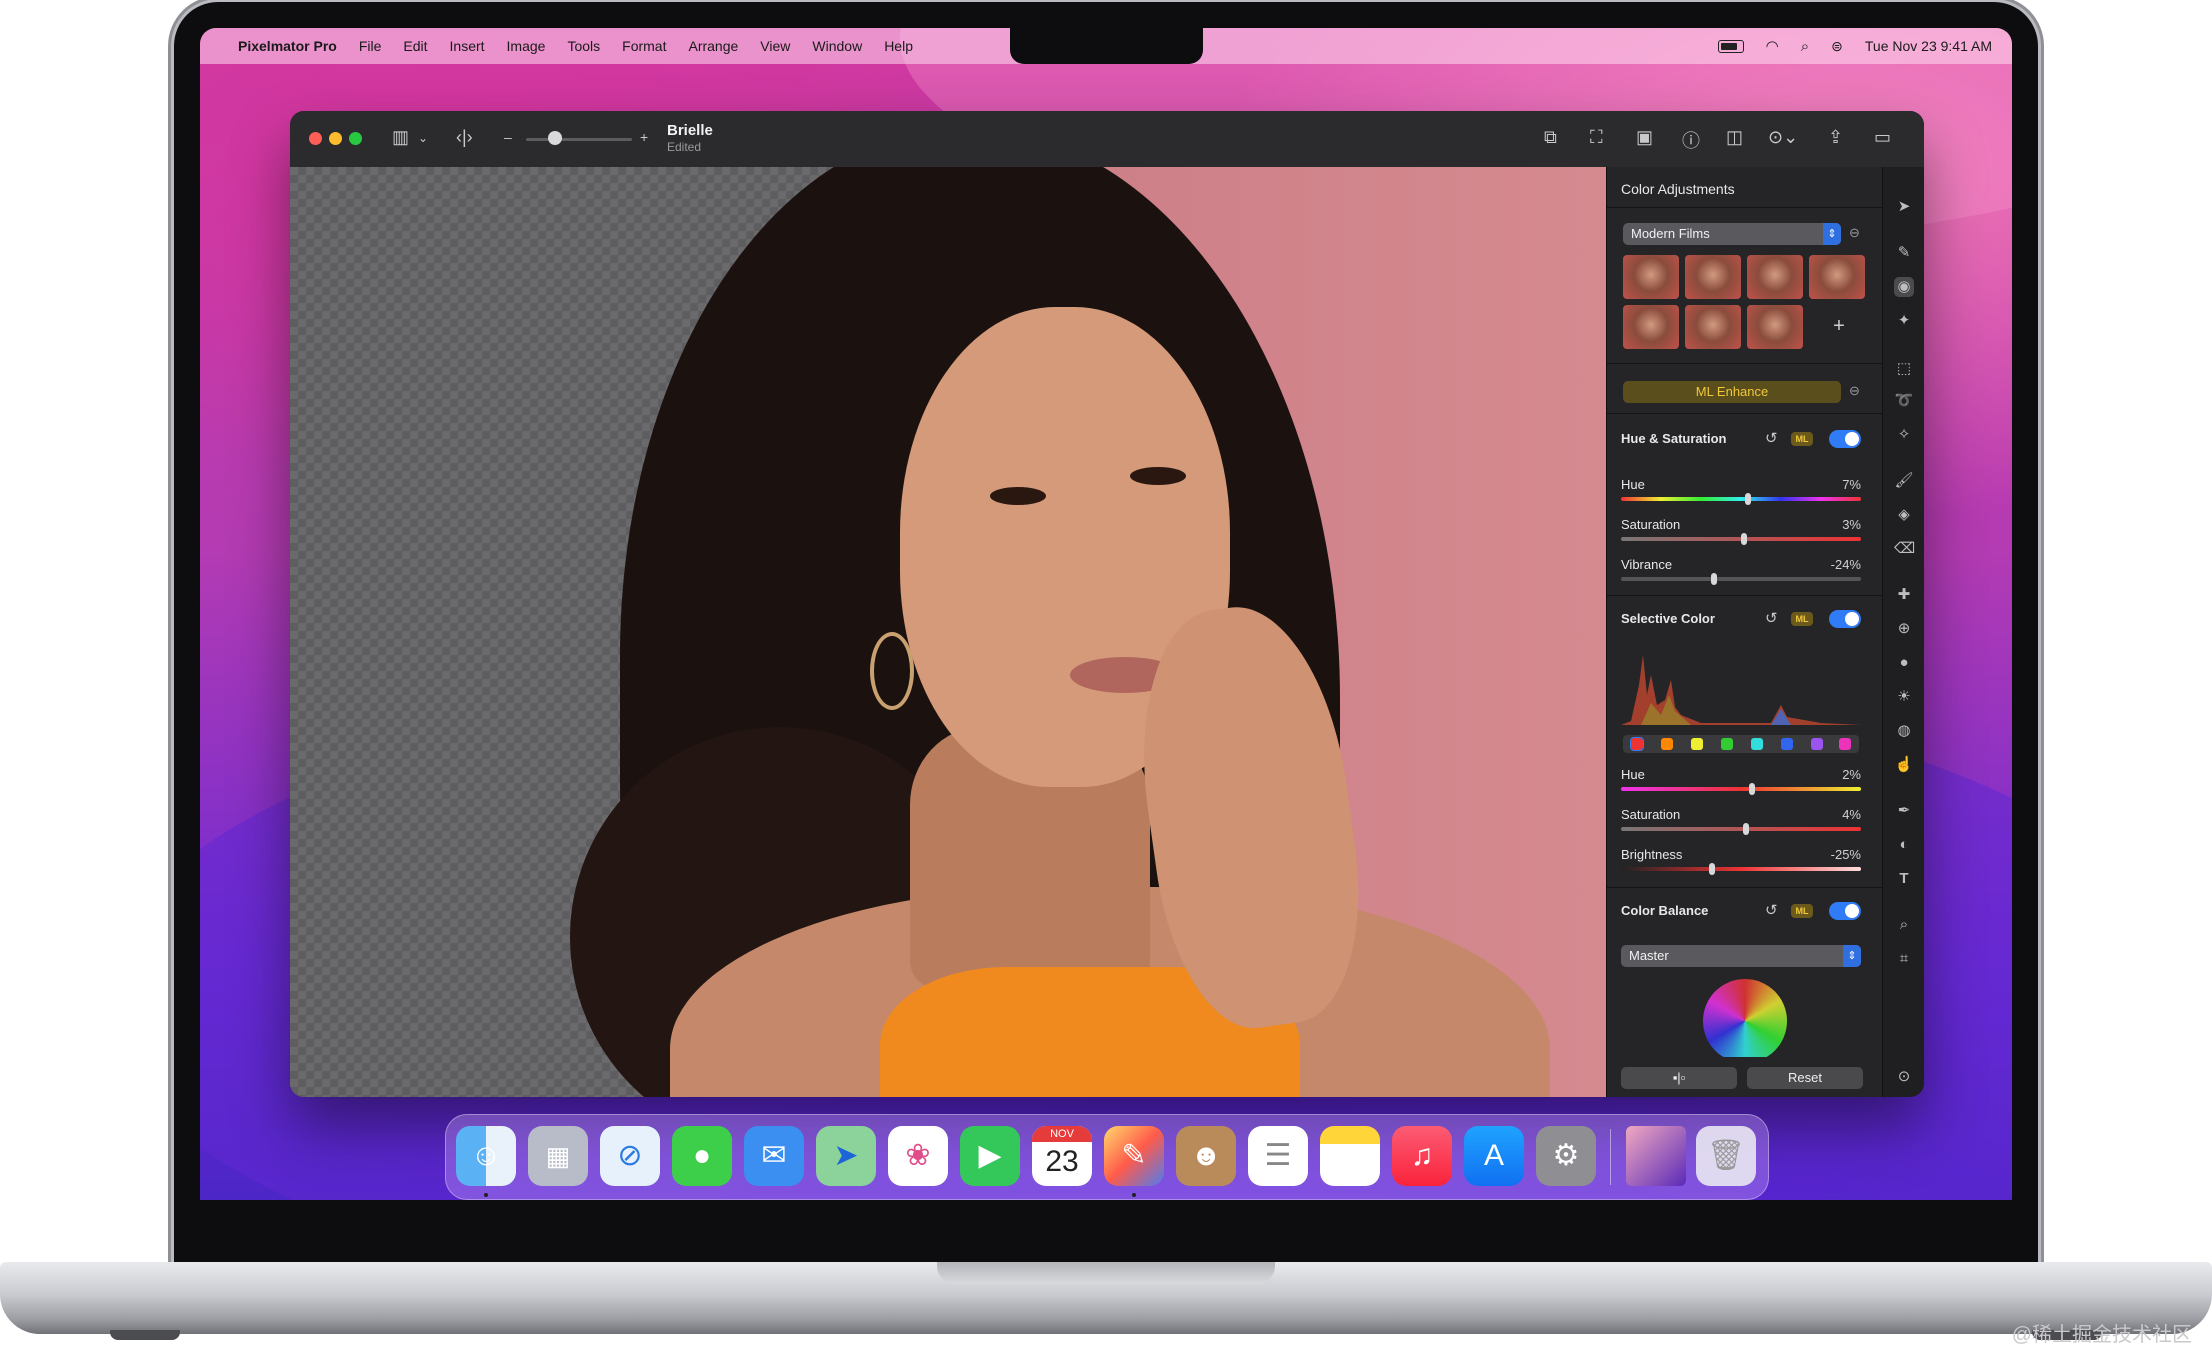 Image resolution: width=2212 pixels, height=1350 pixels. What do you see at coordinates (1350, 1156) in the screenshot?
I see `notes-icon` at bounding box center [1350, 1156].